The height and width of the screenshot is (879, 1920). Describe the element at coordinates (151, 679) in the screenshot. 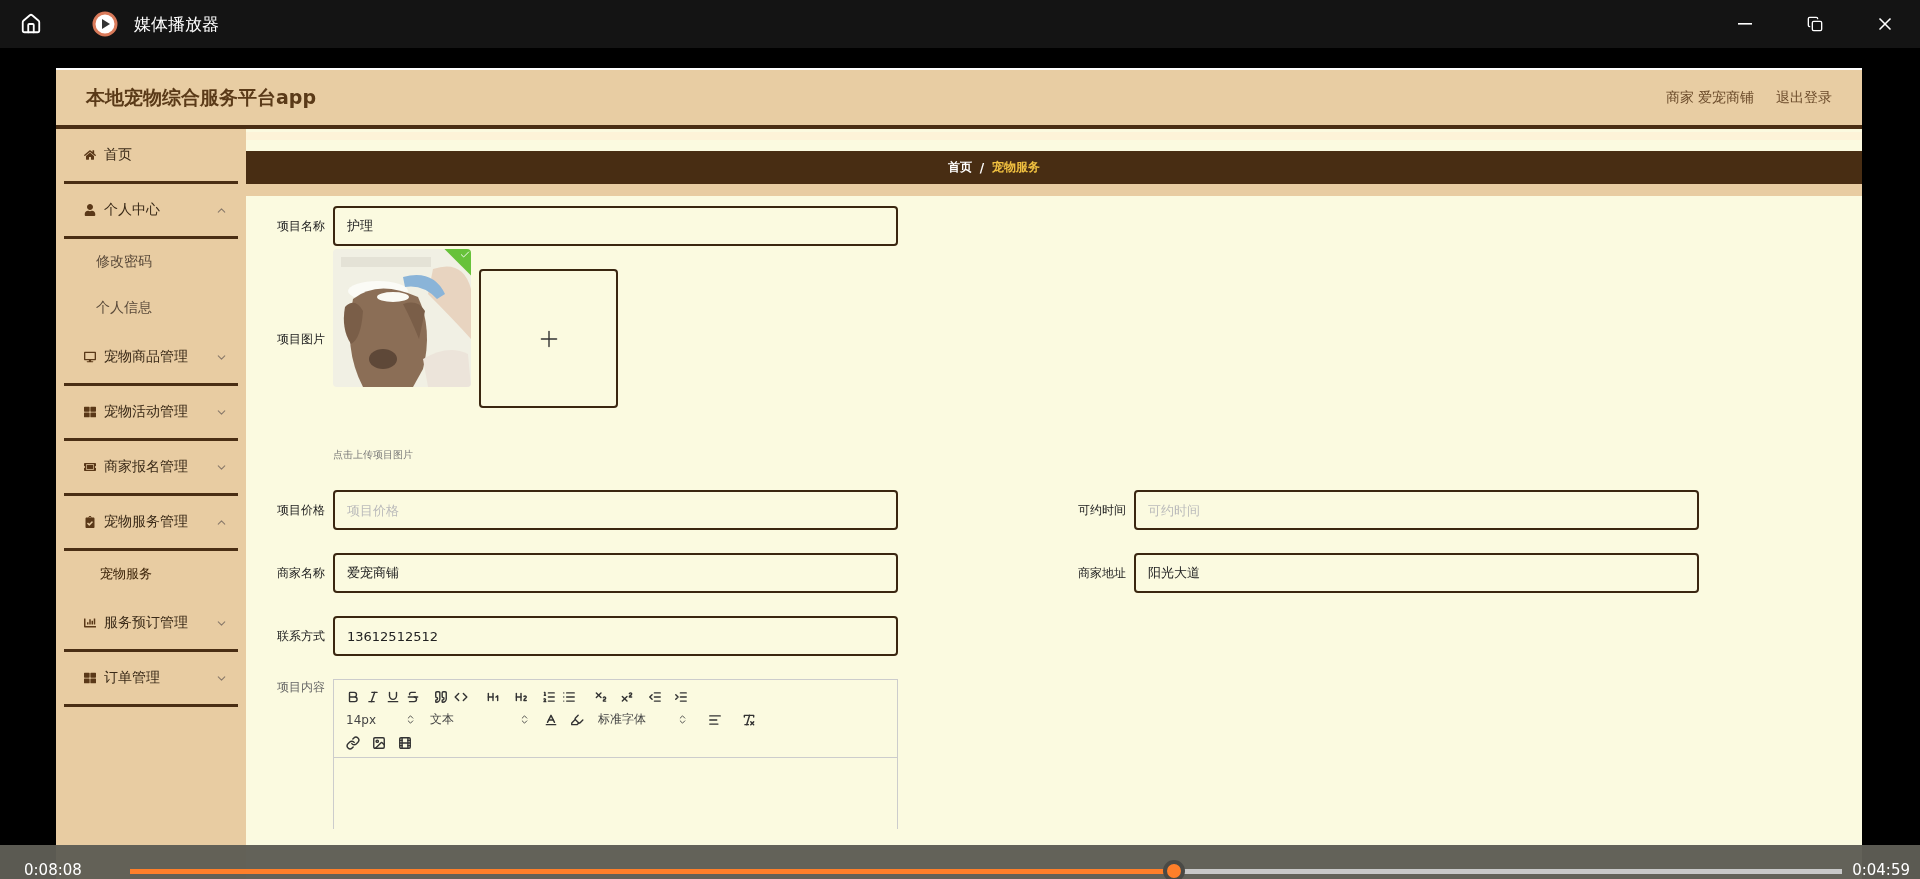

I see `sidebar-item: 订单管理` at that location.